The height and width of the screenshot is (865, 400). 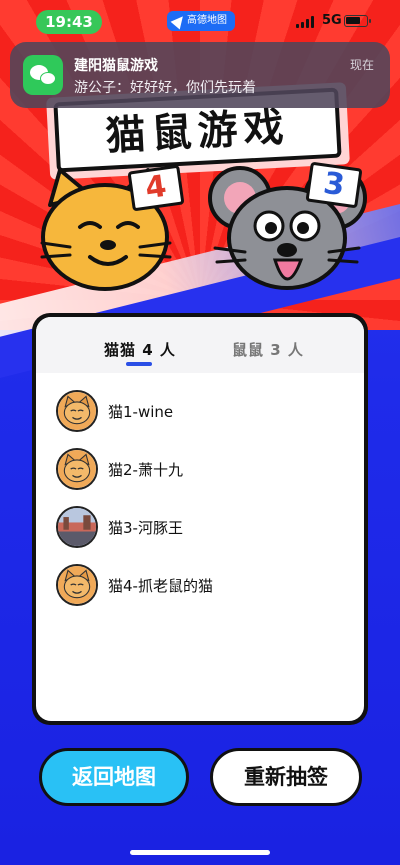 I want to click on network-label: 5G, so click(x=332, y=20).